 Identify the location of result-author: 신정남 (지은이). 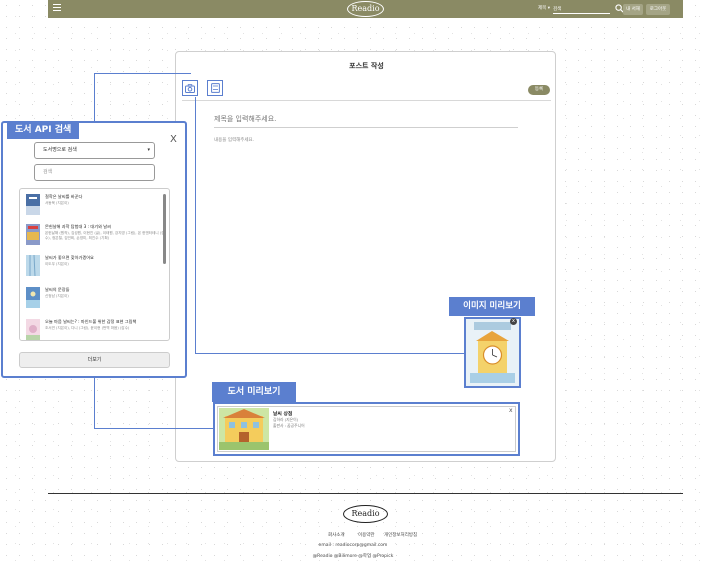
(57, 296).